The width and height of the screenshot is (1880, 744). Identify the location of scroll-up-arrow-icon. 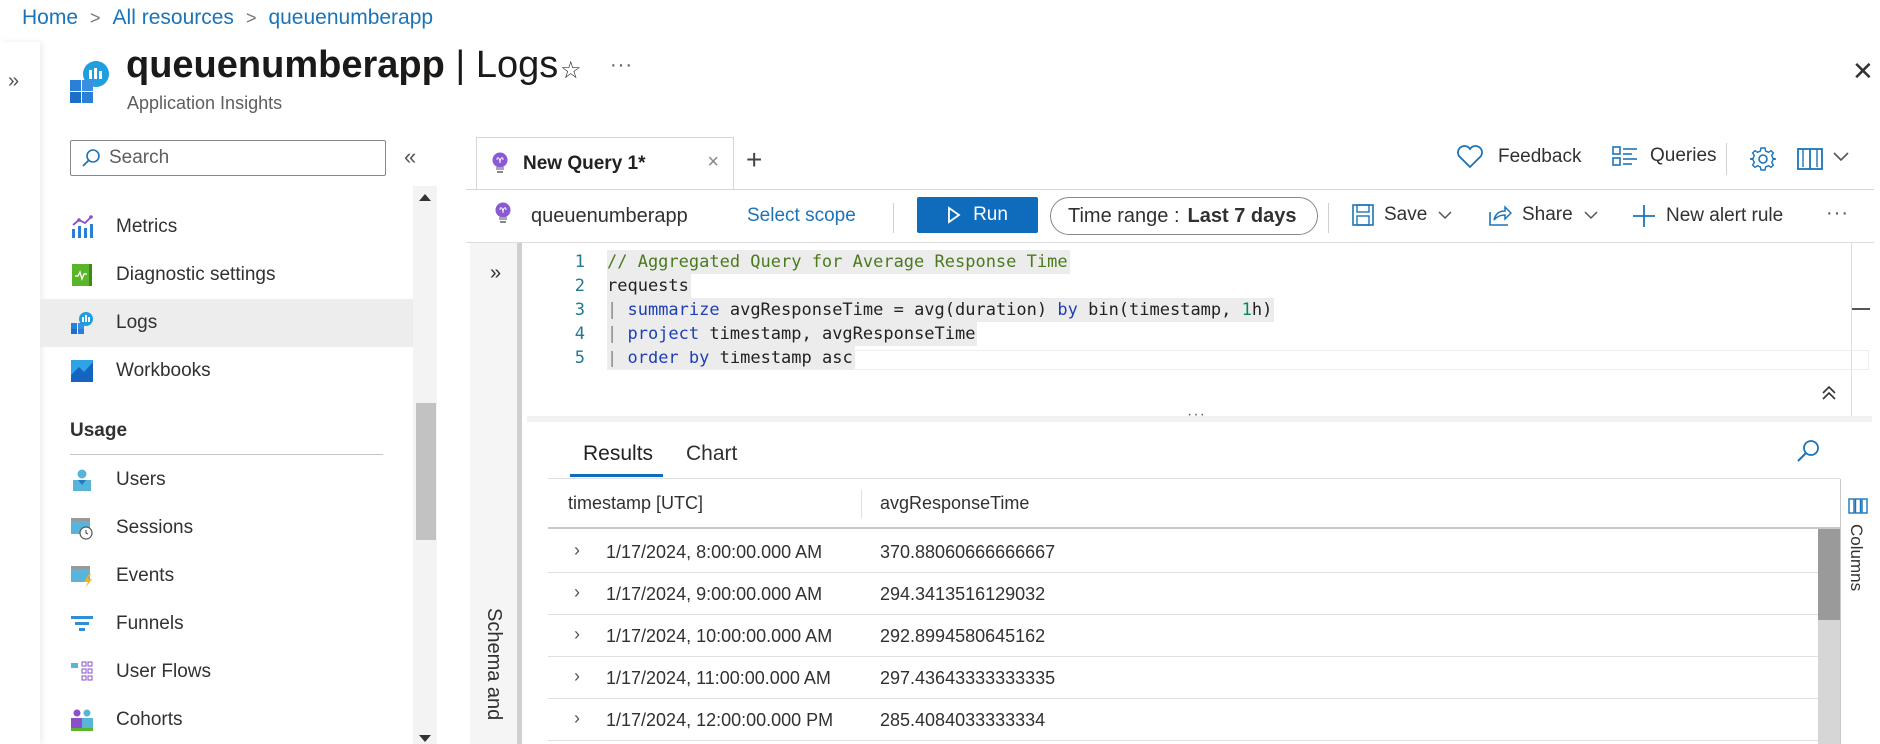
(425, 197).